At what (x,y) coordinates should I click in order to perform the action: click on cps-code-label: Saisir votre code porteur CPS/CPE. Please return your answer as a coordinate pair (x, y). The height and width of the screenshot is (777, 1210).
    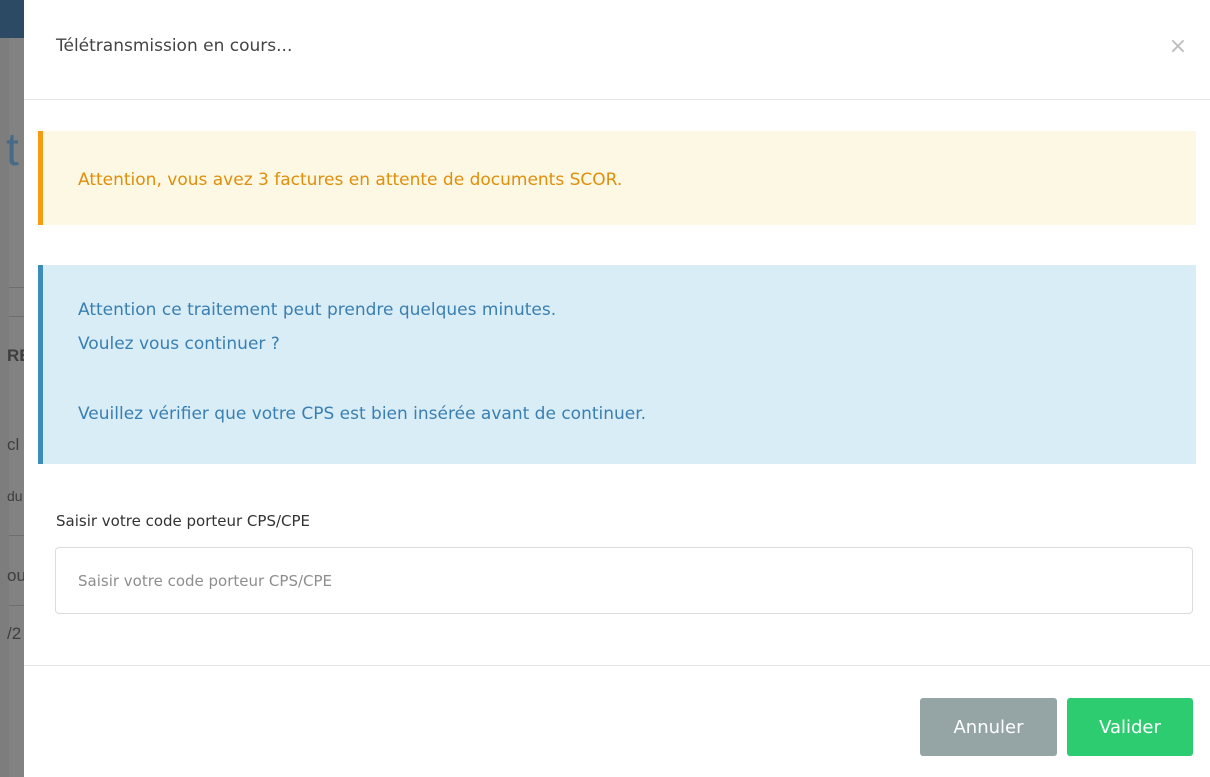
    Looking at the image, I should click on (183, 521).